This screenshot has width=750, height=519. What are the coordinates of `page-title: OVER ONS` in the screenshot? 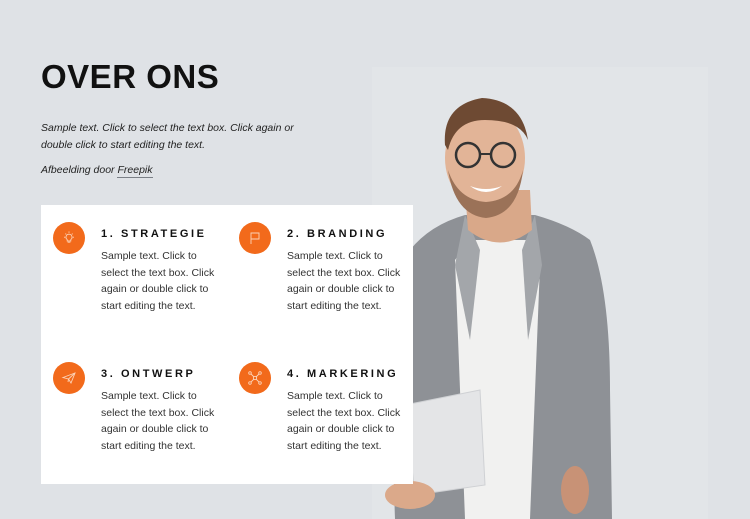 It's located at (130, 77).